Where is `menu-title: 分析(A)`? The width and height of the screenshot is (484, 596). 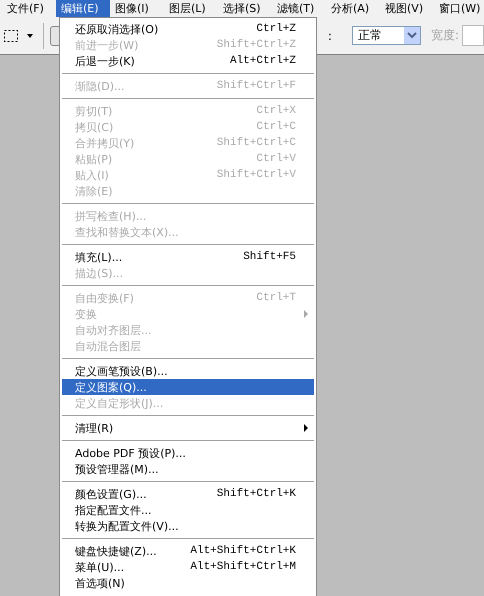 menu-title: 分析(A) is located at coordinates (353, 8).